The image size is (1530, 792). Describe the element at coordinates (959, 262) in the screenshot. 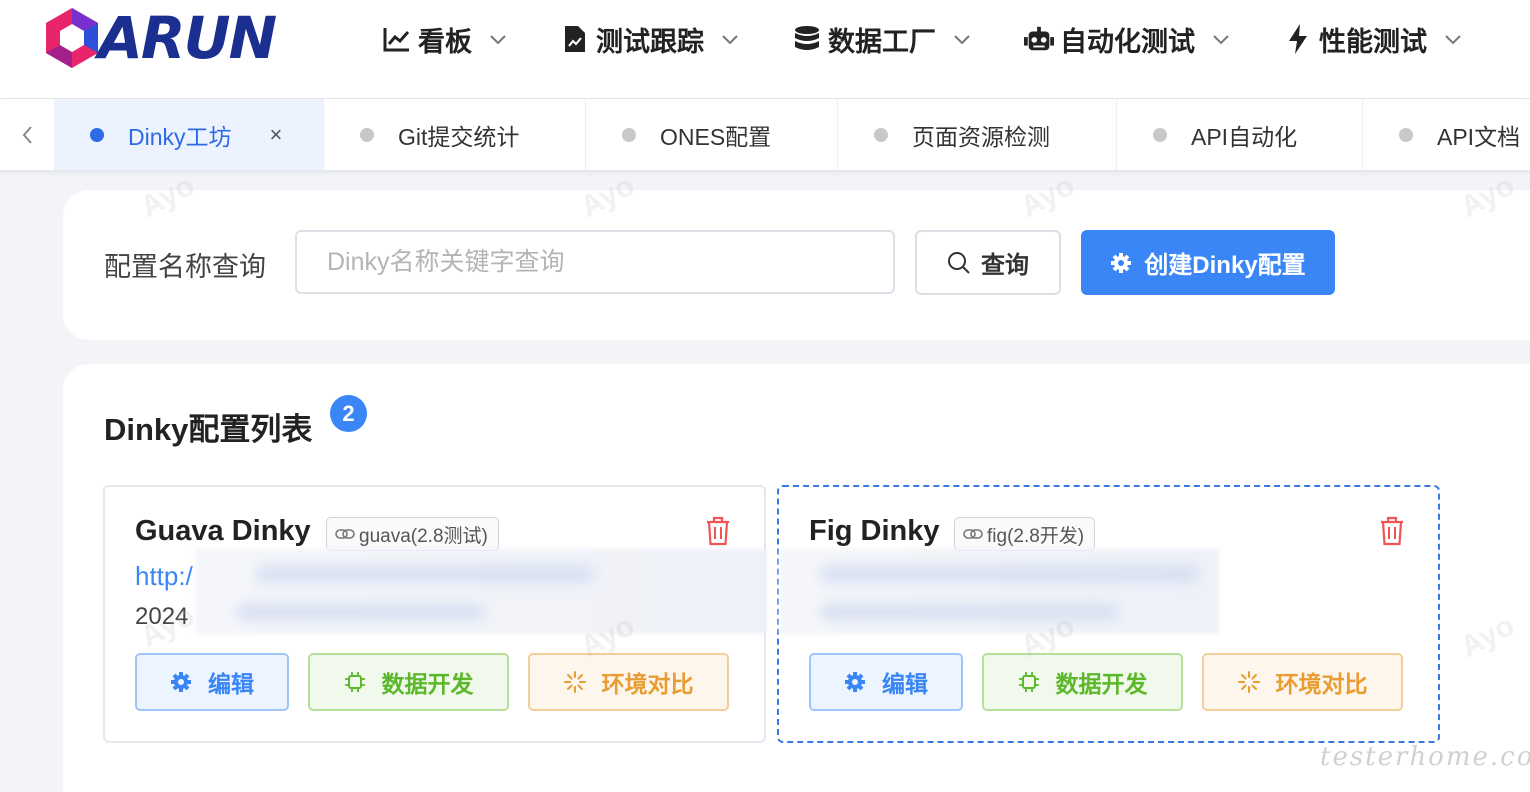

I see `search-icon` at that location.